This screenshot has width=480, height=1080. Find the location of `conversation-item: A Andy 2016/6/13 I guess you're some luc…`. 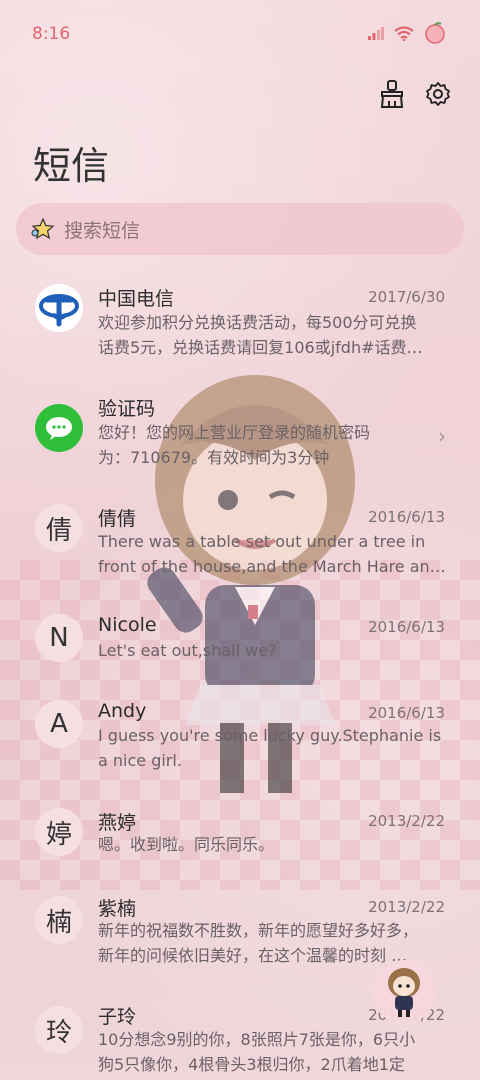

conversation-item: A Andy 2016/6/13 I guess you're some luc… is located at coordinates (240, 748).